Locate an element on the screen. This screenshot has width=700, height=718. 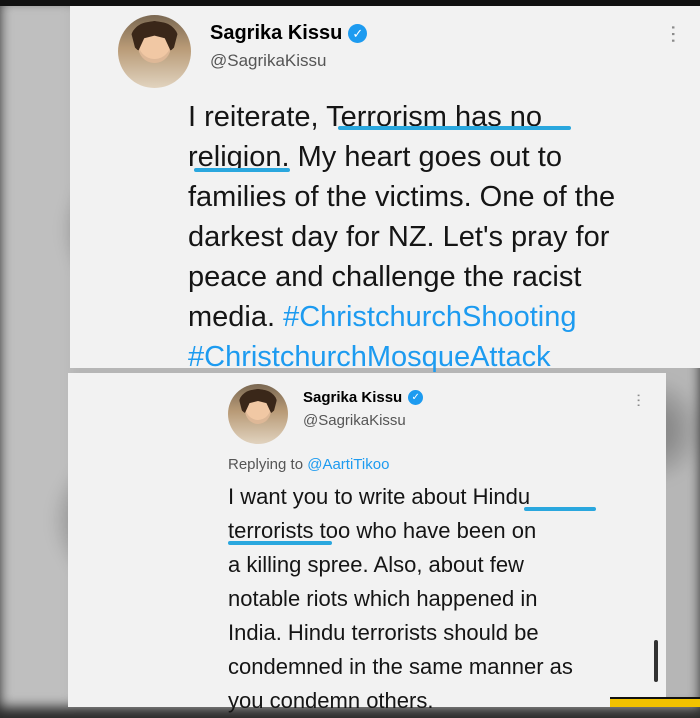
reply-target-link: @AartiTikoo is located at coordinates (348, 464).